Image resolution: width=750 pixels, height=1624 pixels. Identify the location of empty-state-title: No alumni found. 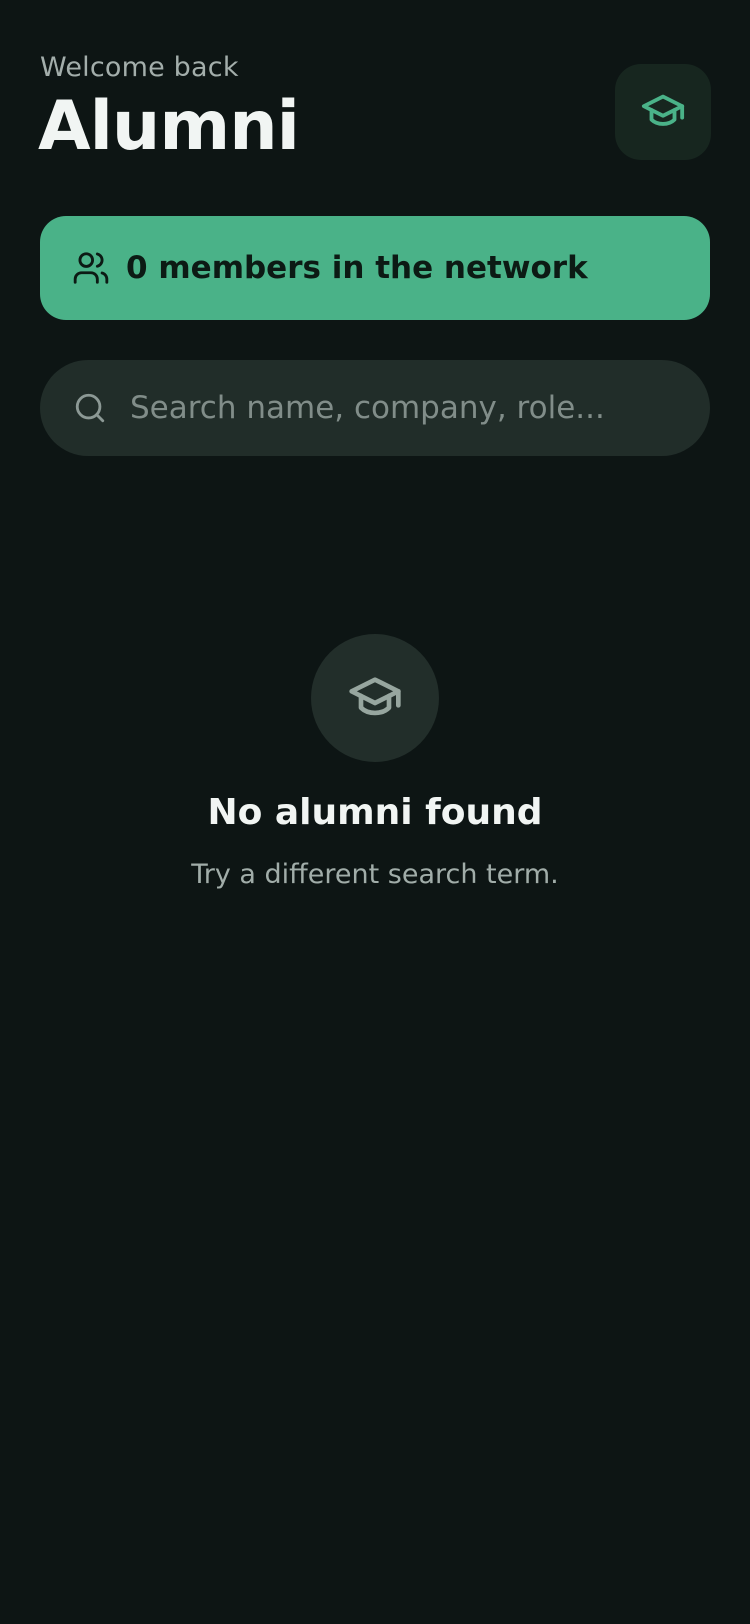
(375, 812).